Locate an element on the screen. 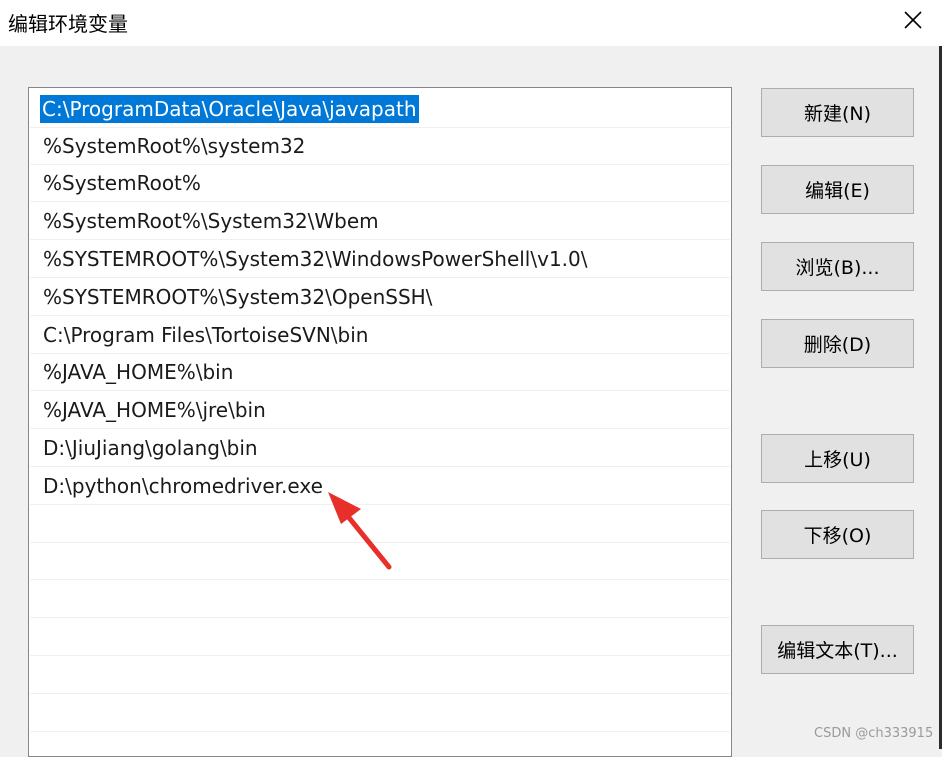 The height and width of the screenshot is (757, 942). list-item: D:\python\chromedriver.exe is located at coordinates (380, 486).